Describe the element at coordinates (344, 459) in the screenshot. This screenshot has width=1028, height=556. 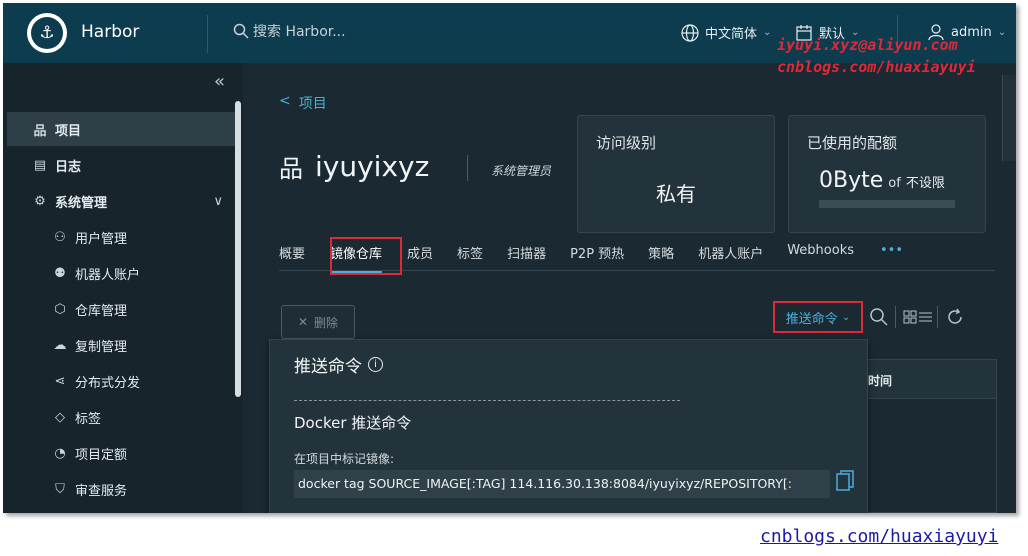
I see `tag-command-label: 在项目中标记镜像:` at that location.